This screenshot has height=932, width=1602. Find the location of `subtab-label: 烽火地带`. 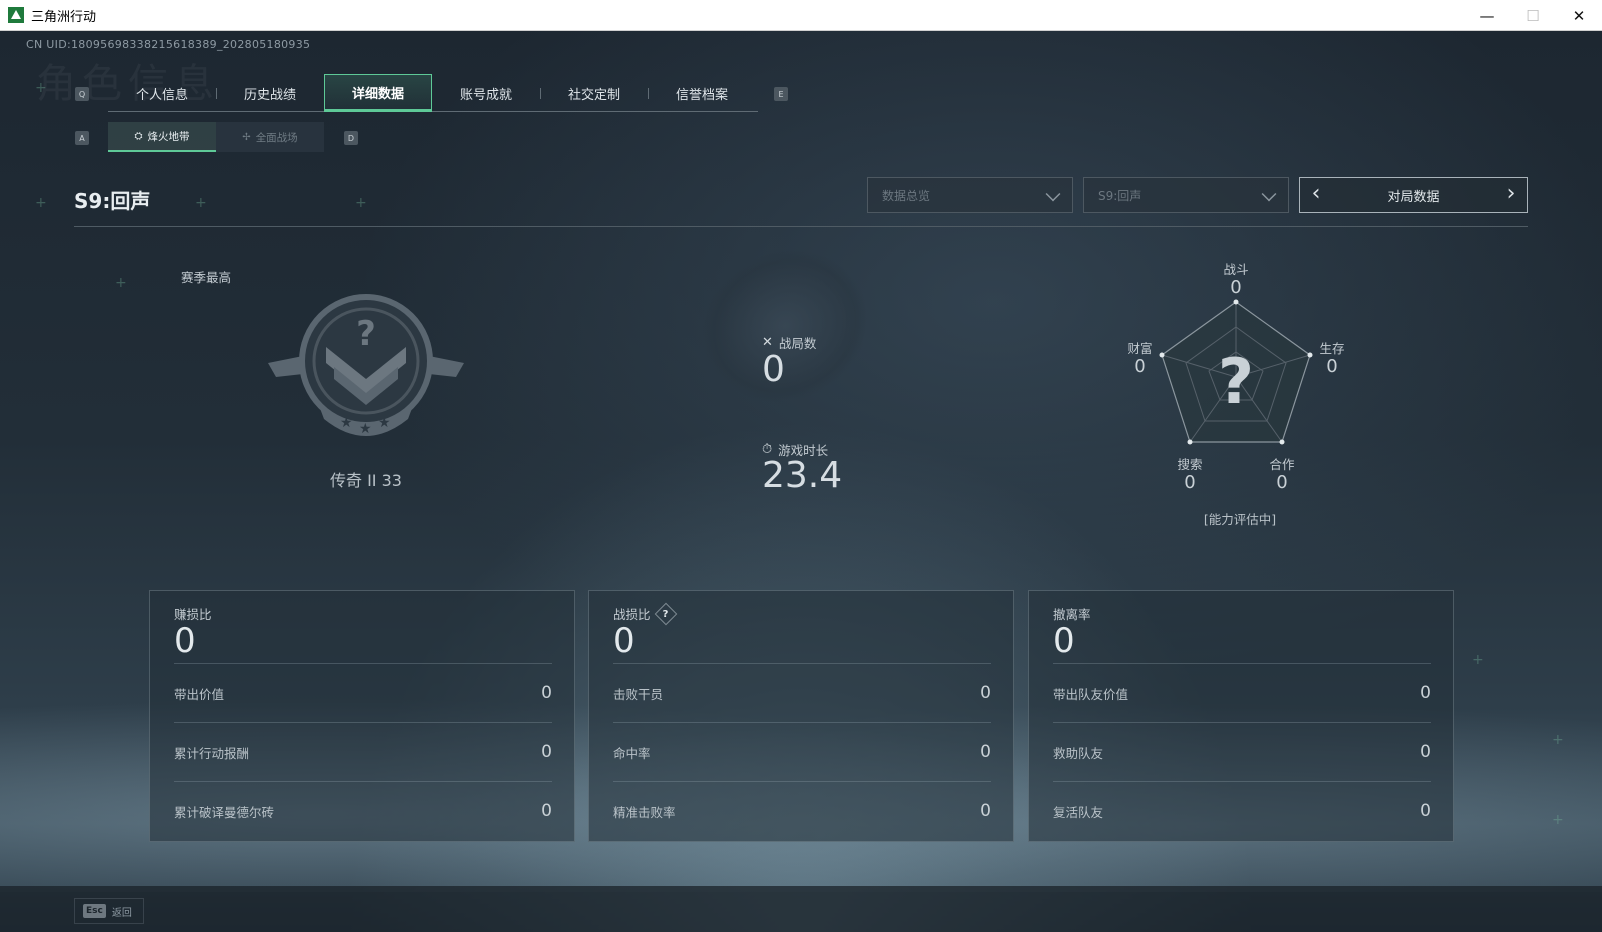

subtab-label: 烽火地带 is located at coordinates (168, 136).